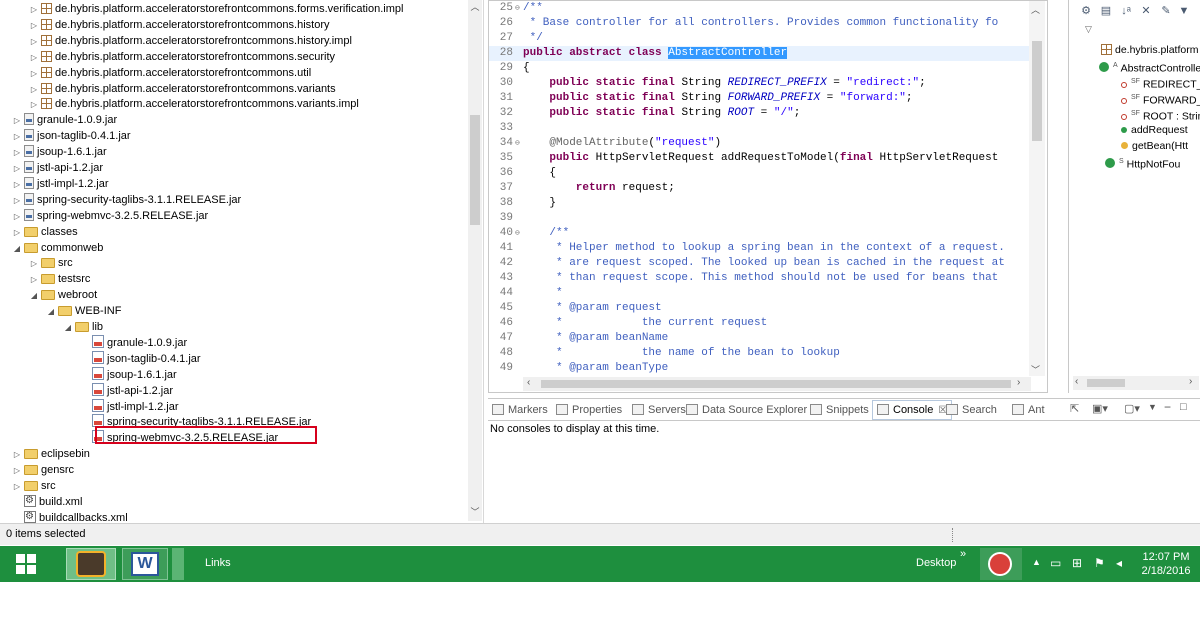 This screenshot has width=1200, height=630. Describe the element at coordinates (475, 260) in the screenshot. I see `explorer-scrollbar: ︿ ﹀` at that location.